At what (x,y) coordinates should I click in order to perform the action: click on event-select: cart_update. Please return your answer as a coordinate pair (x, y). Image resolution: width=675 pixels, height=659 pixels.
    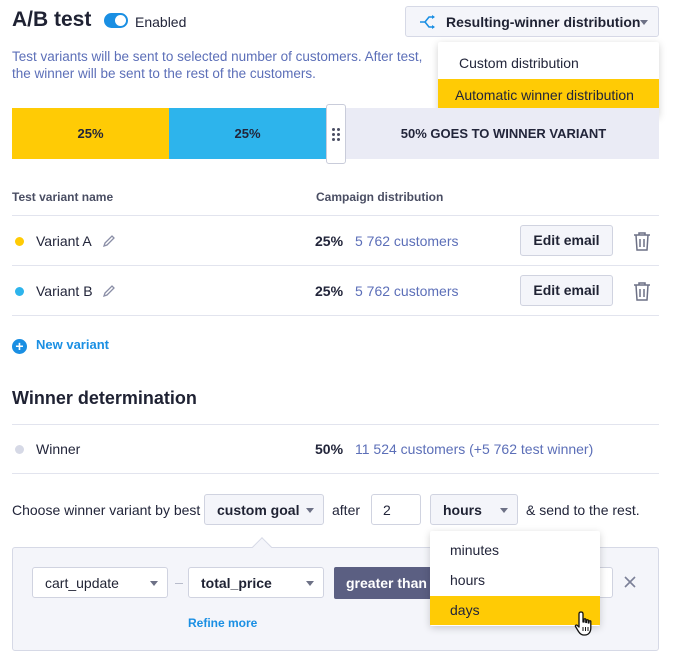
    Looking at the image, I should click on (100, 582).